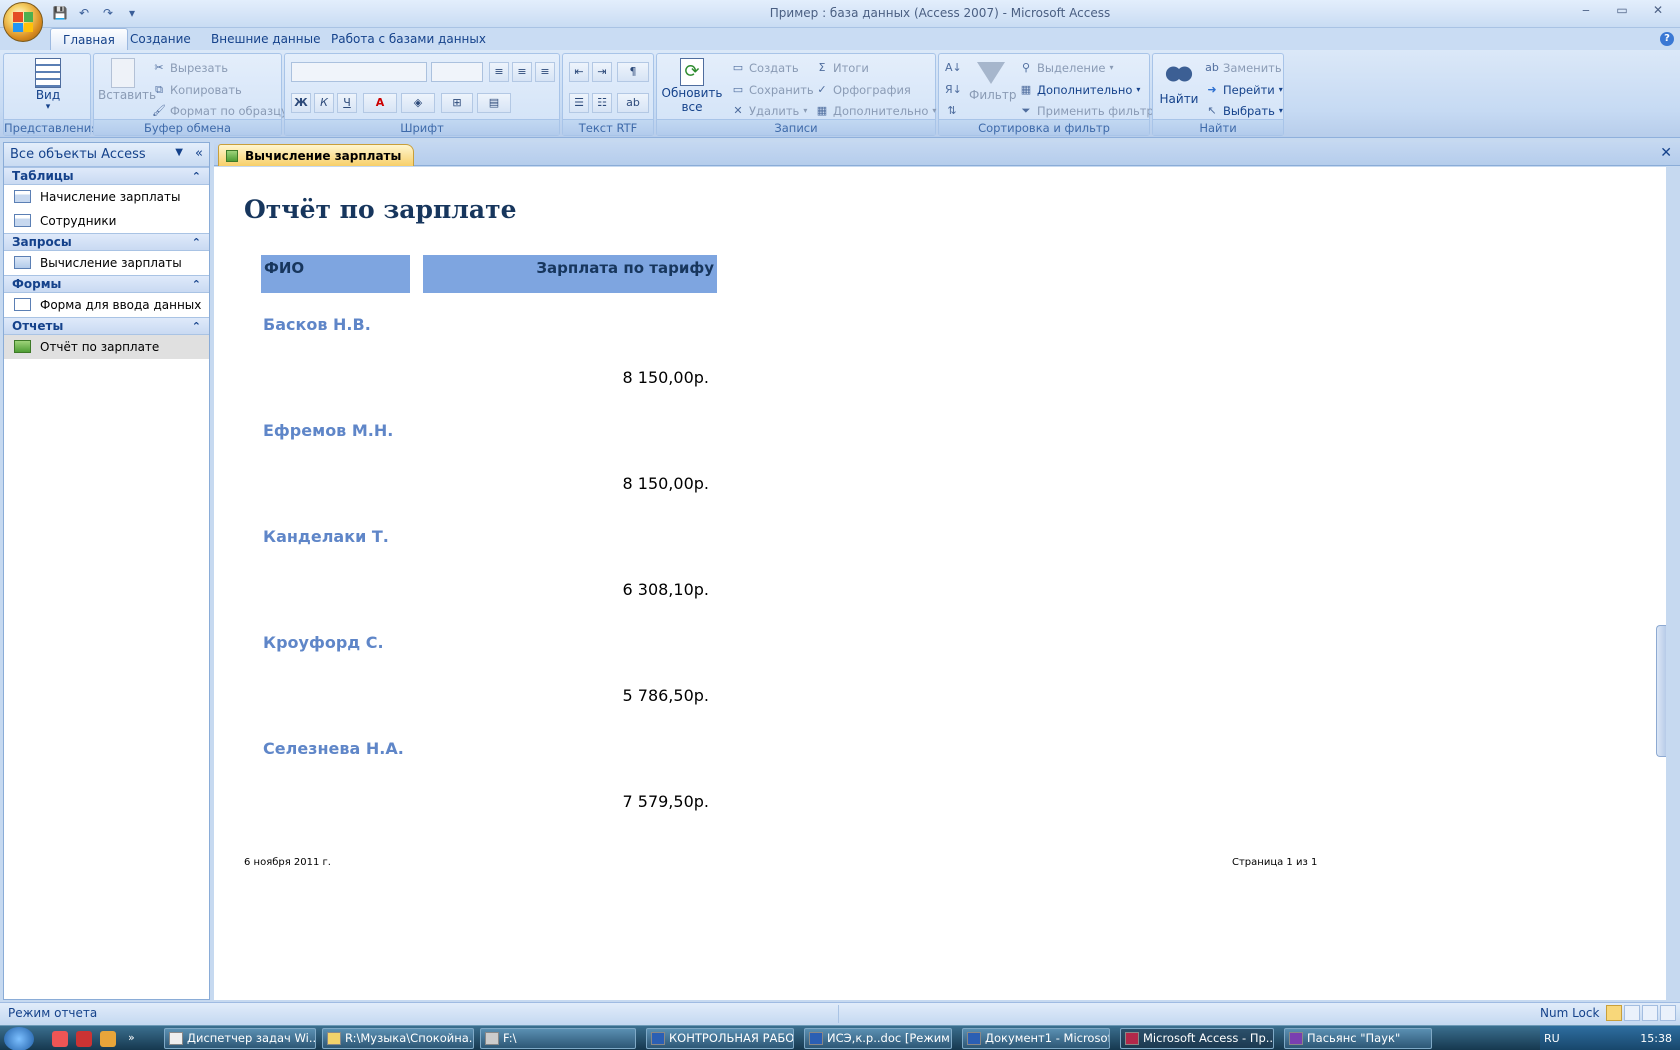 The height and width of the screenshot is (1050, 1680). I want to click on decrease-indent-icon: ⇤, so click(579, 72).